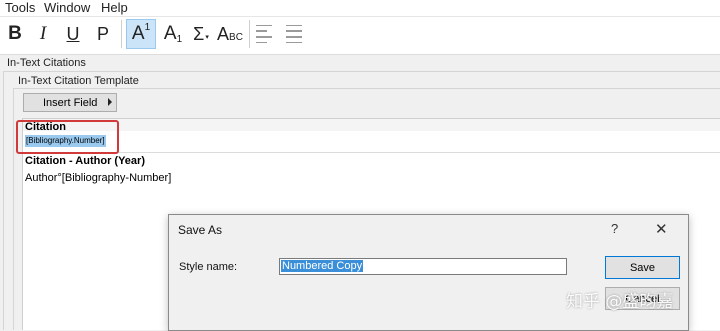  I want to click on help-icon: ?, so click(614, 228).